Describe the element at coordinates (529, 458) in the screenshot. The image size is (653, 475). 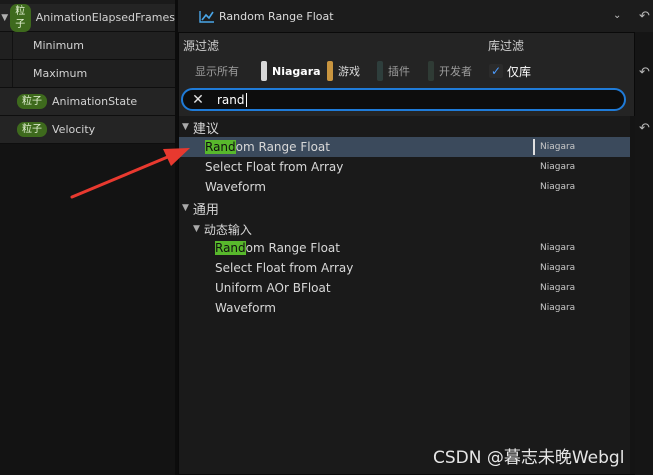
I see `watermark: CSDN @暮志未晚Webgl` at that location.